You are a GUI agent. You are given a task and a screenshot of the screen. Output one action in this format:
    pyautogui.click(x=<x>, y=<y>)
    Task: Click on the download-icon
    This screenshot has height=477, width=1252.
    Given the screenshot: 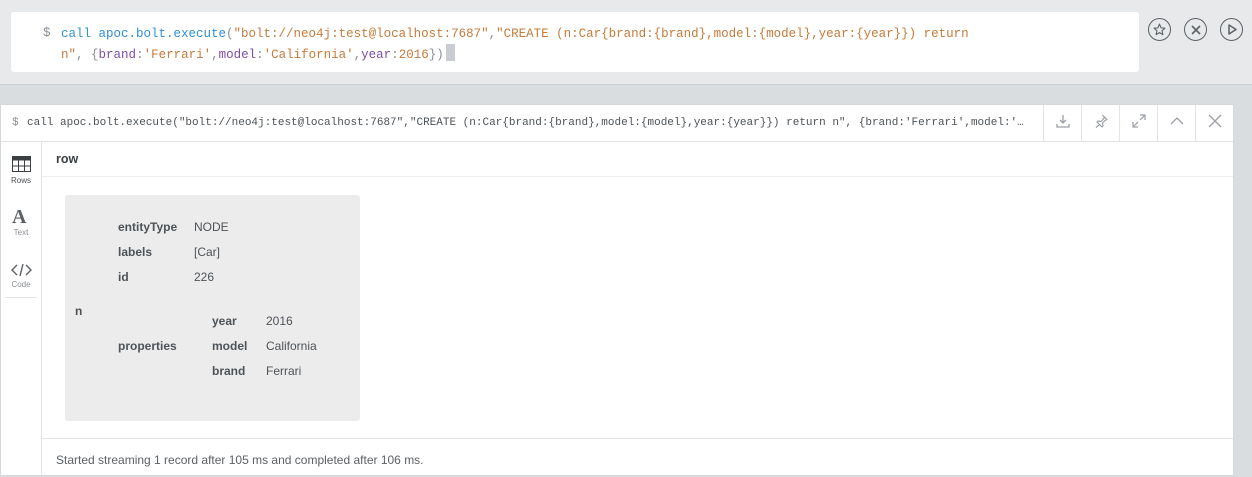 What is the action you would take?
    pyautogui.click(x=1063, y=123)
    